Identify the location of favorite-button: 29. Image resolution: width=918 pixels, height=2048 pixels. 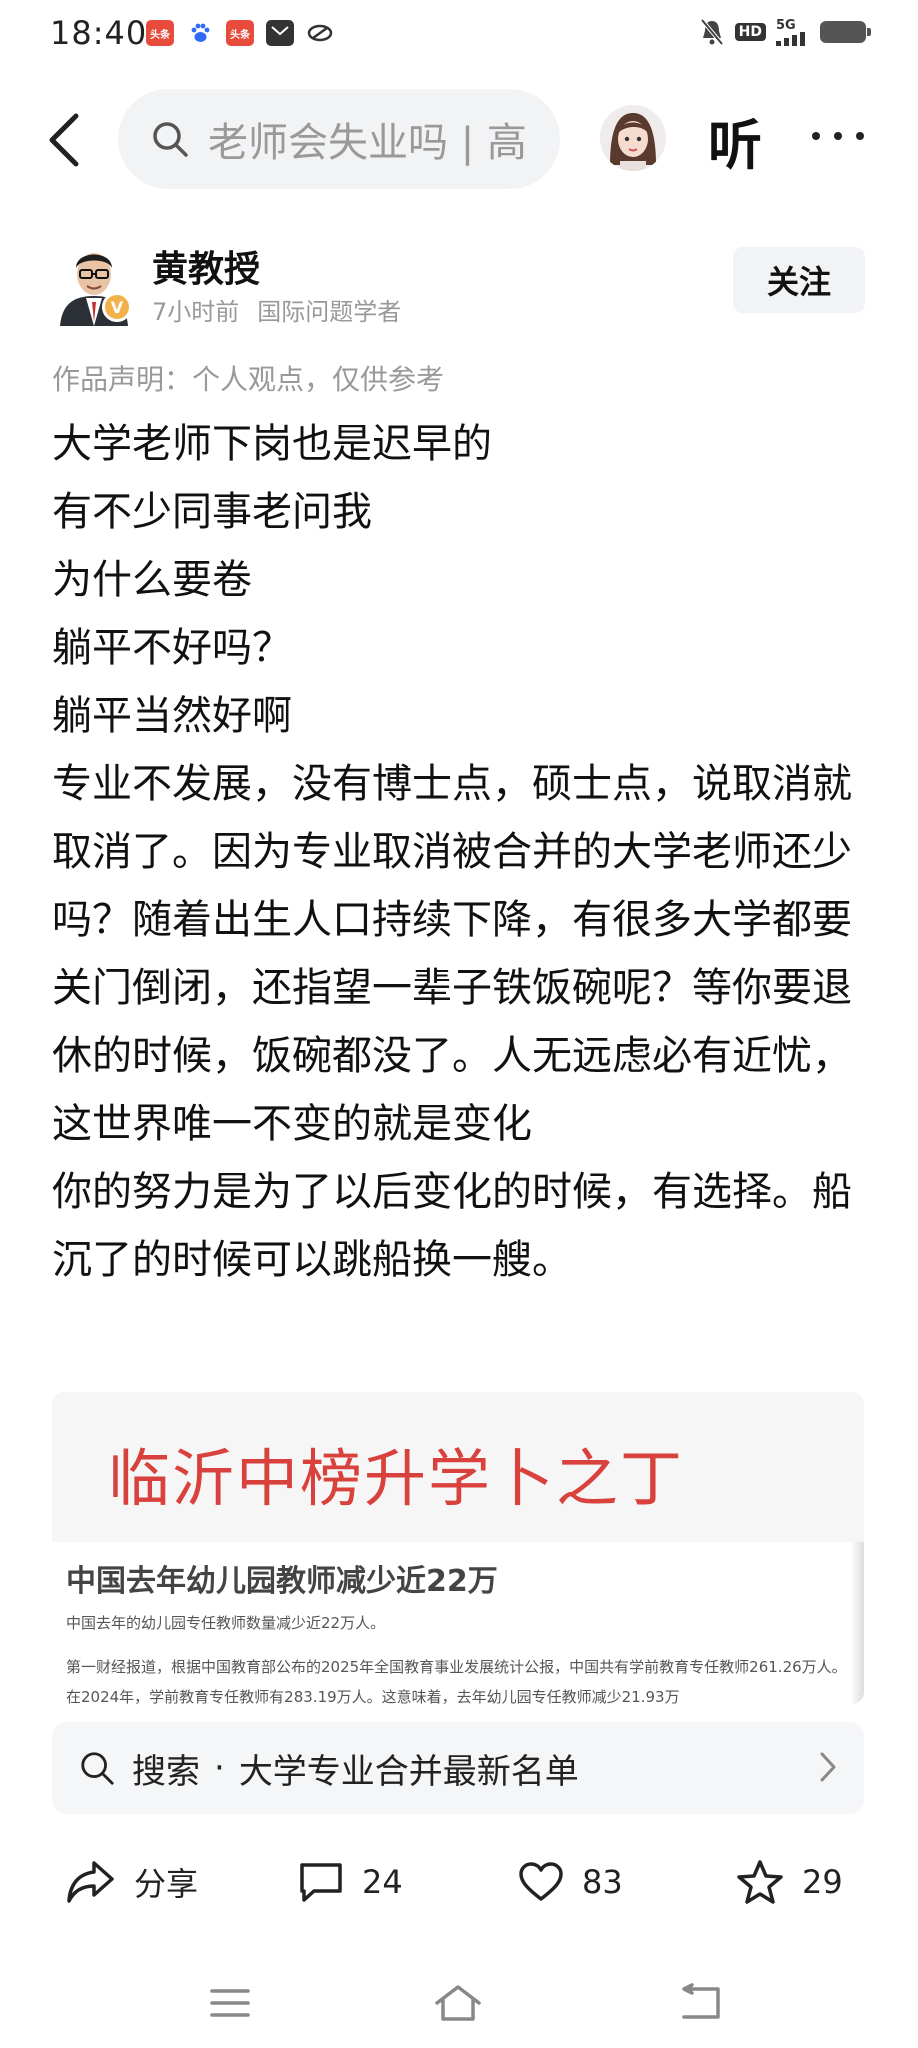
(789, 1882).